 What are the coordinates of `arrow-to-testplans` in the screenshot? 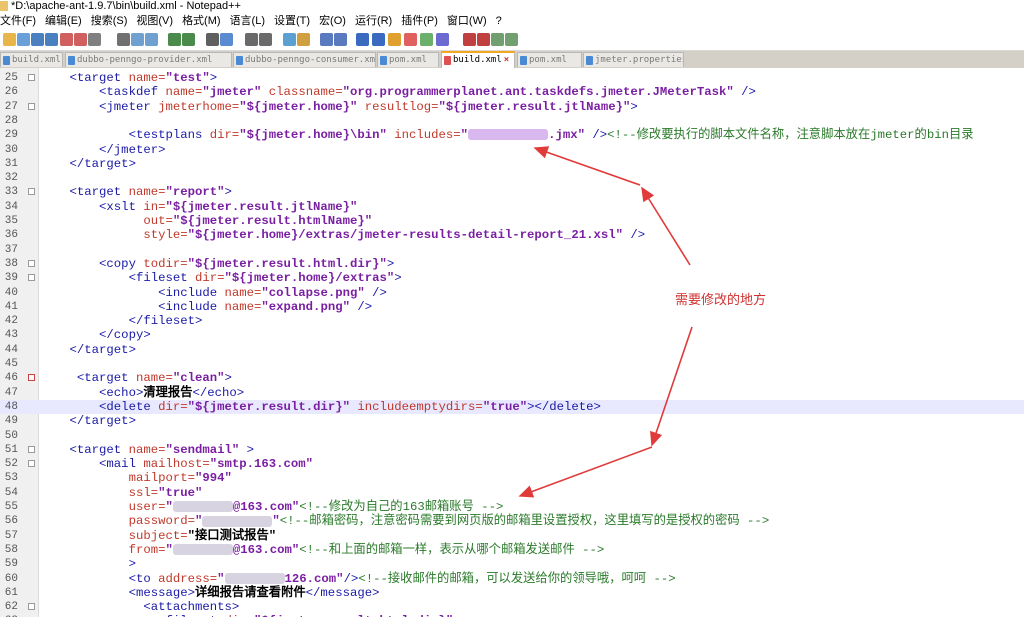 It's located at (666, 226).